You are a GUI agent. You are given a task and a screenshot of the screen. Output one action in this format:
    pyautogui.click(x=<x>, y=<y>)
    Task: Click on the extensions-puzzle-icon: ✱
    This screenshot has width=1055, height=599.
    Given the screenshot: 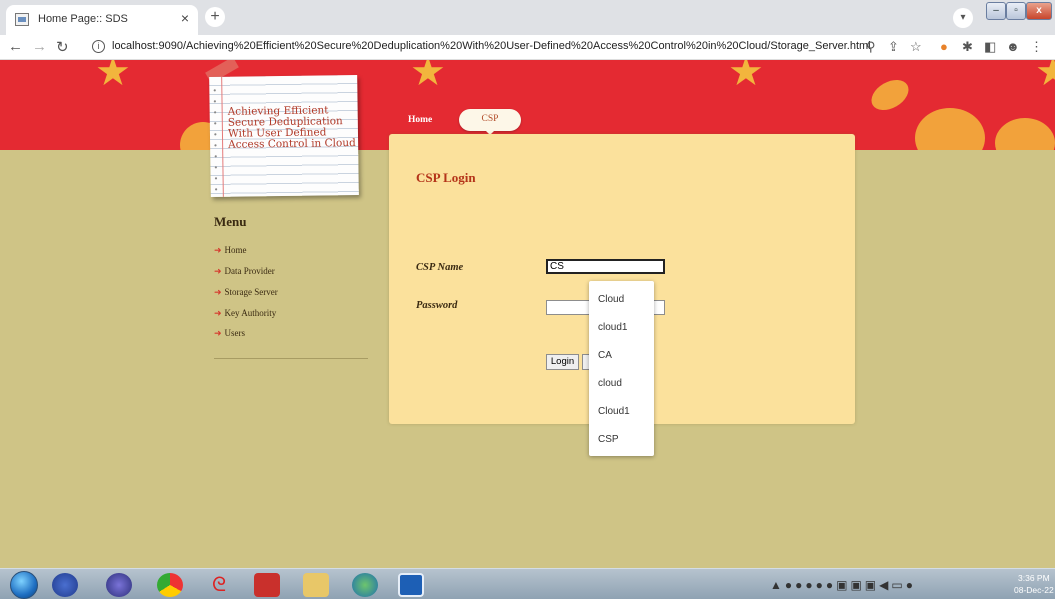 What is the action you would take?
    pyautogui.click(x=967, y=47)
    